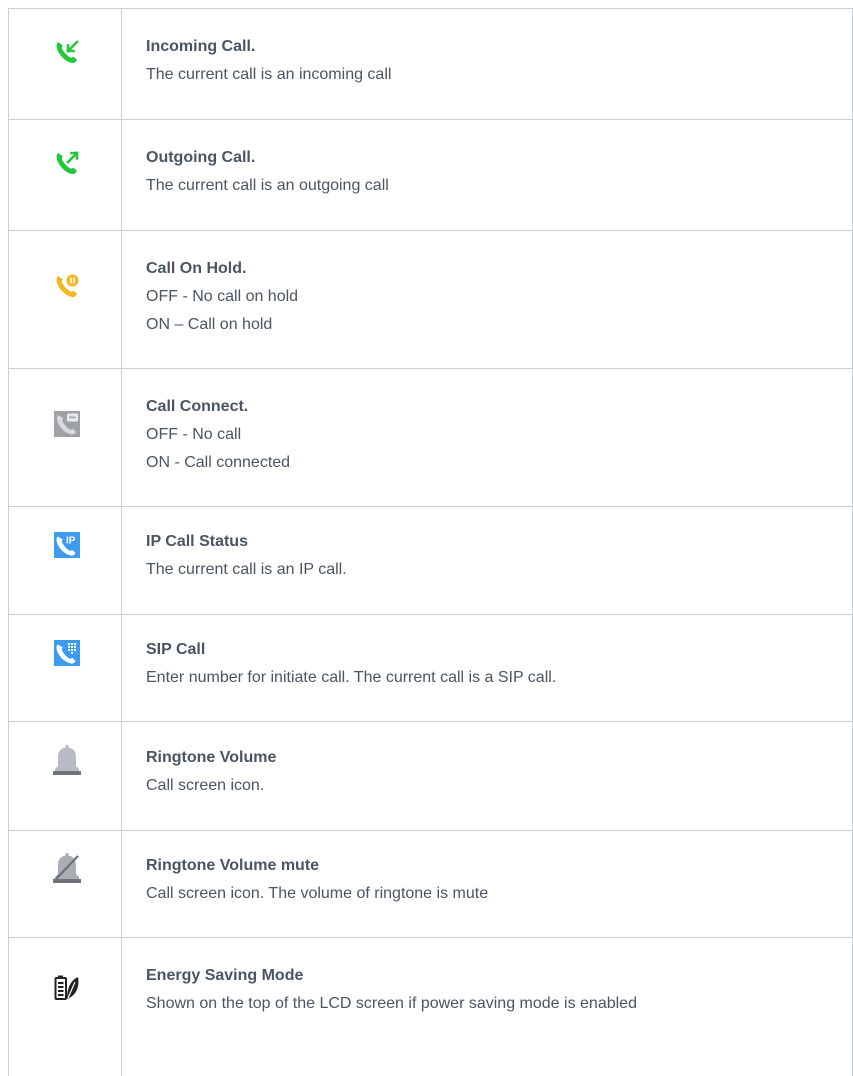  Describe the element at coordinates (67, 988) in the screenshot. I see `energy-saving-icon` at that location.